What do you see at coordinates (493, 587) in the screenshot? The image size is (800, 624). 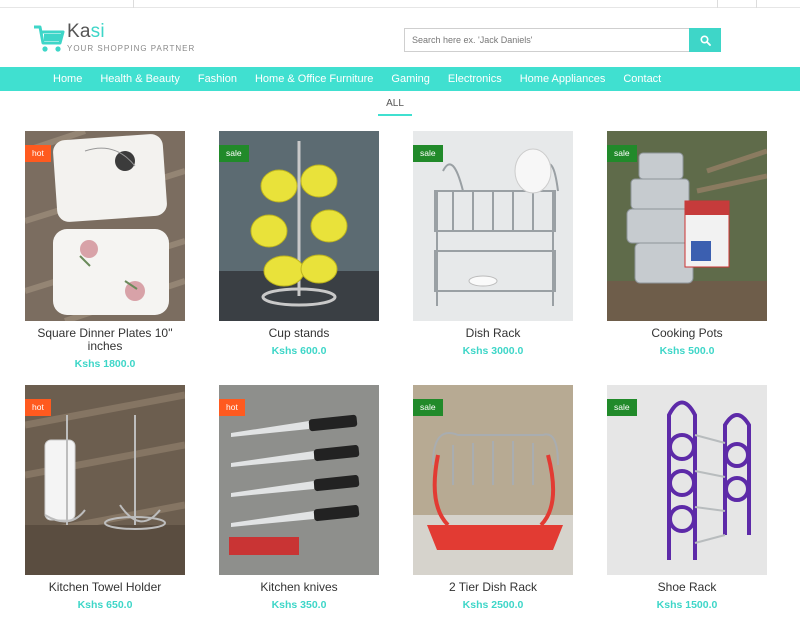 I see `product-name: 2 Tier Dish Rack` at bounding box center [493, 587].